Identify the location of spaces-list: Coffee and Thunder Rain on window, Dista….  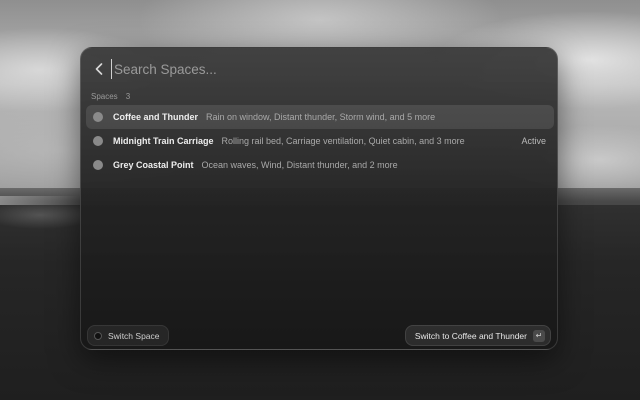
(320, 141).